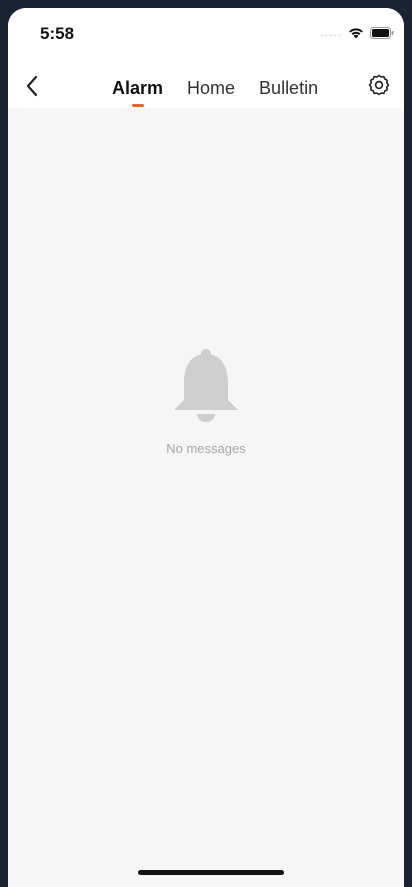 The image size is (412, 887). I want to click on tab-label: Bulletin, so click(289, 88).